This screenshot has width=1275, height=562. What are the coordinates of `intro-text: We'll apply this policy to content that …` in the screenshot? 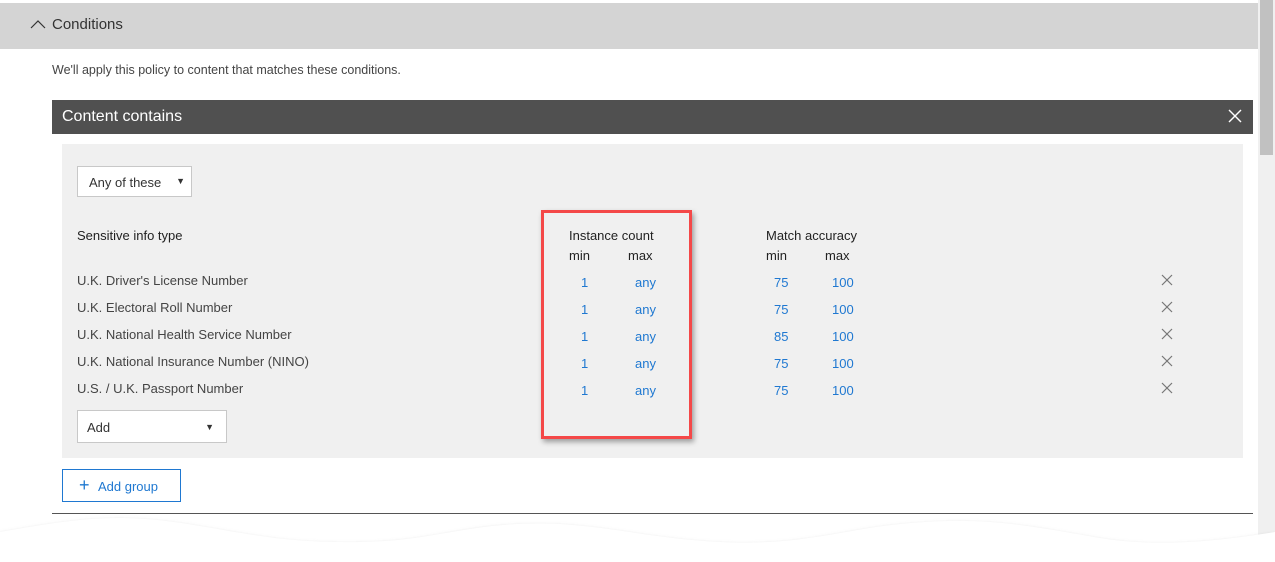 It's located at (226, 70).